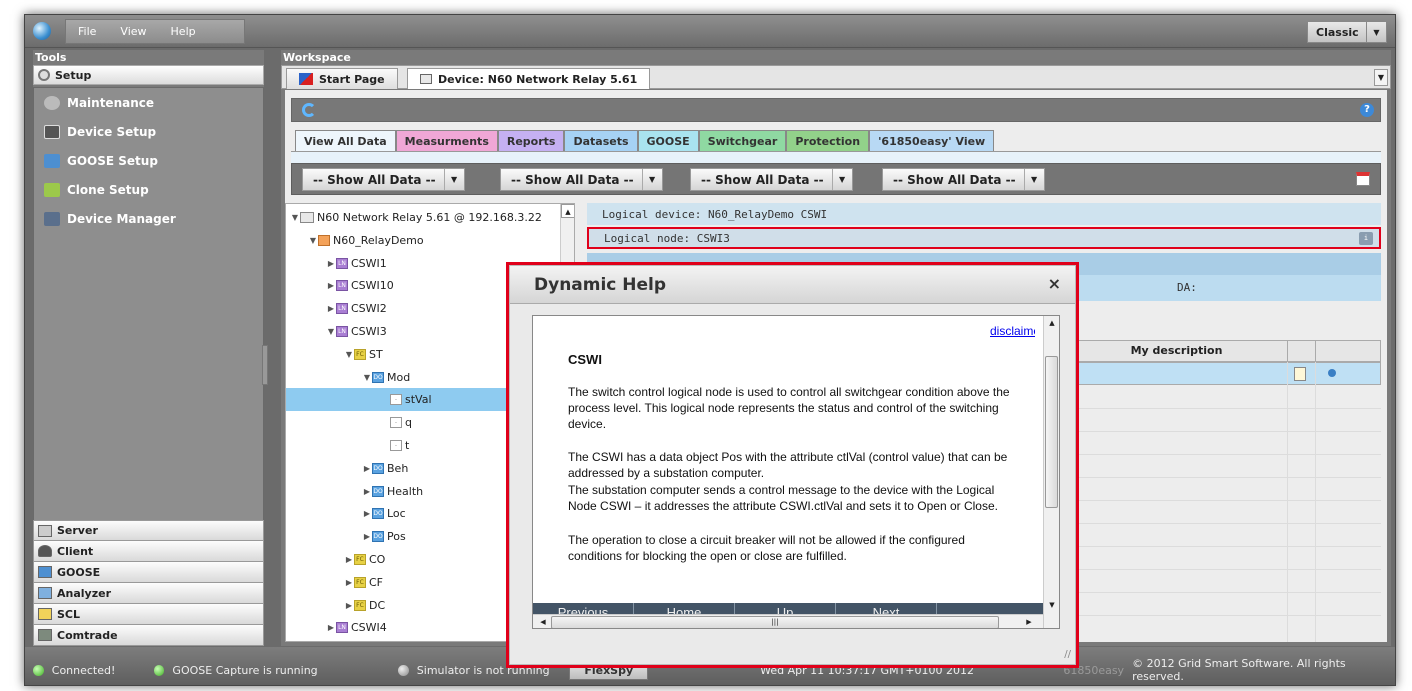 The image size is (1412, 691). I want to click on tool-label: Device Setup, so click(112, 131).